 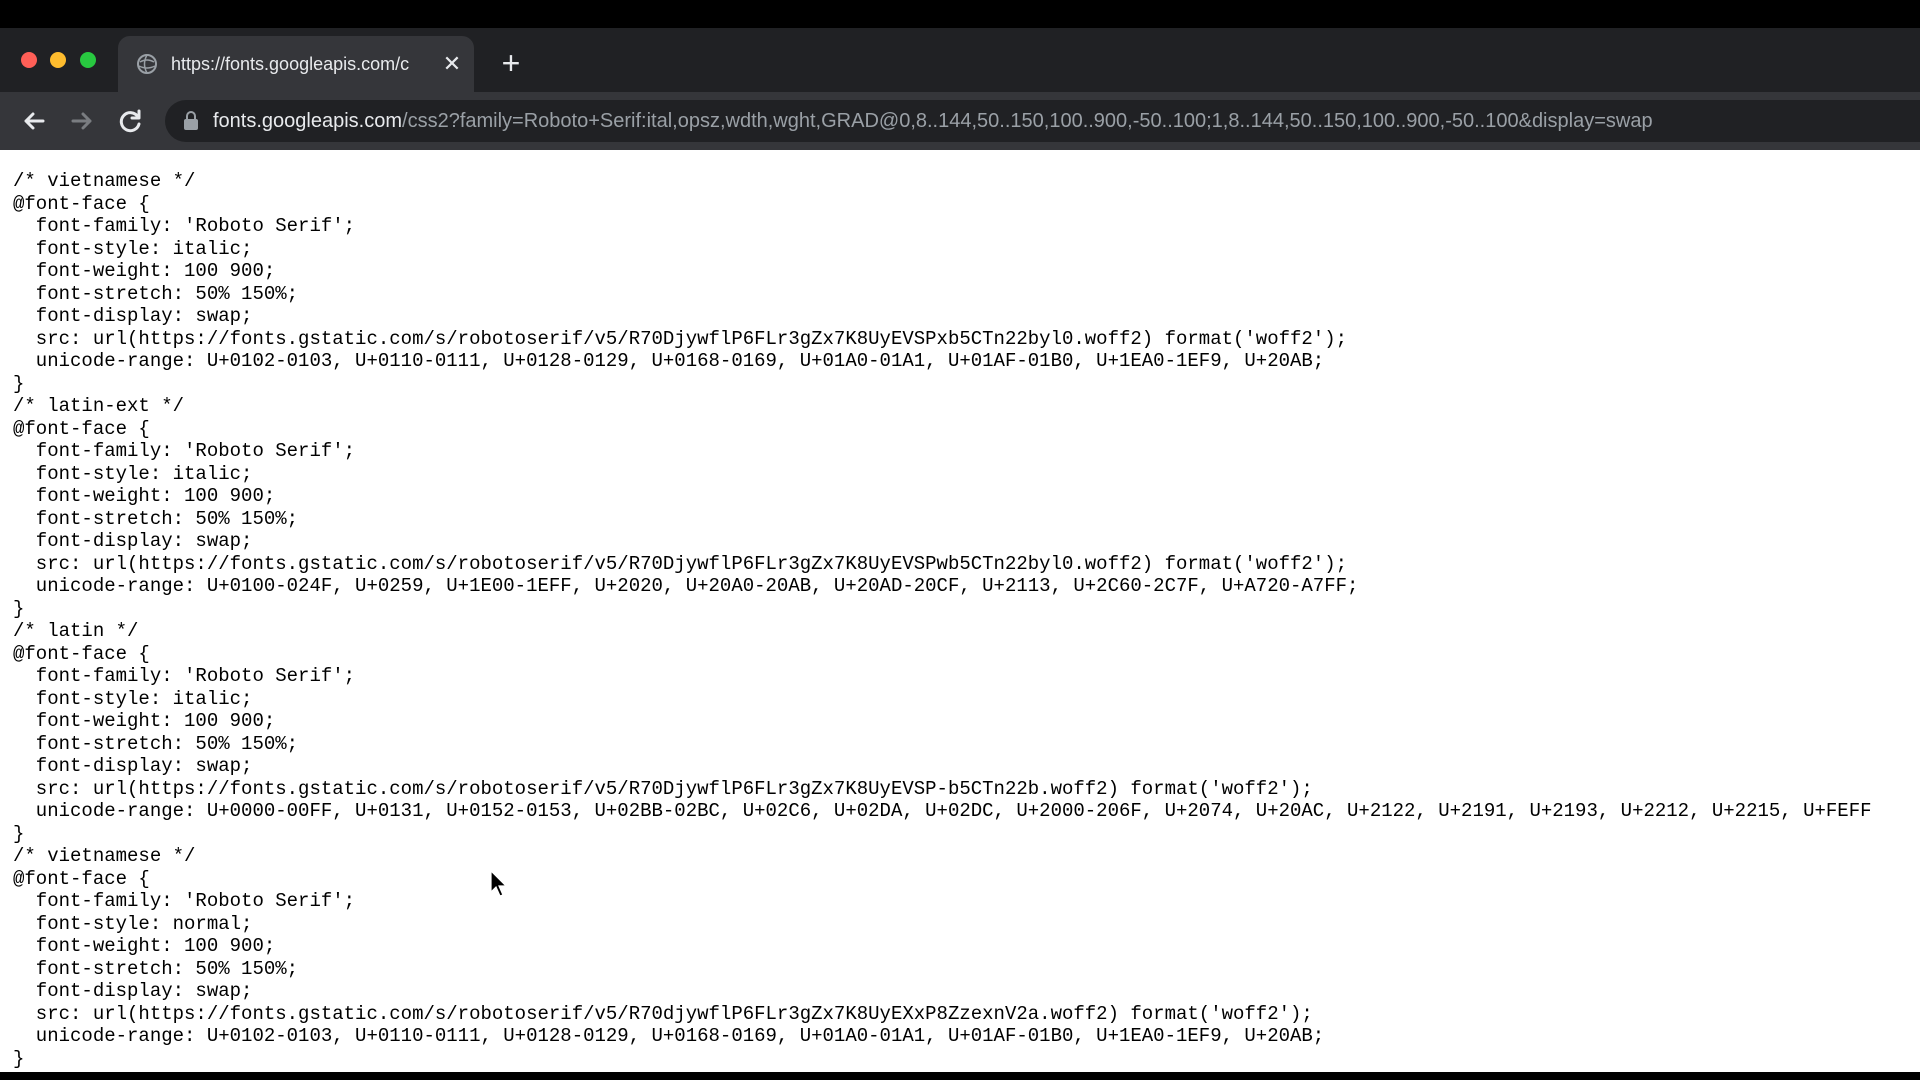 What do you see at coordinates (76, 631) in the screenshot?
I see `code-line: /* latin */` at bounding box center [76, 631].